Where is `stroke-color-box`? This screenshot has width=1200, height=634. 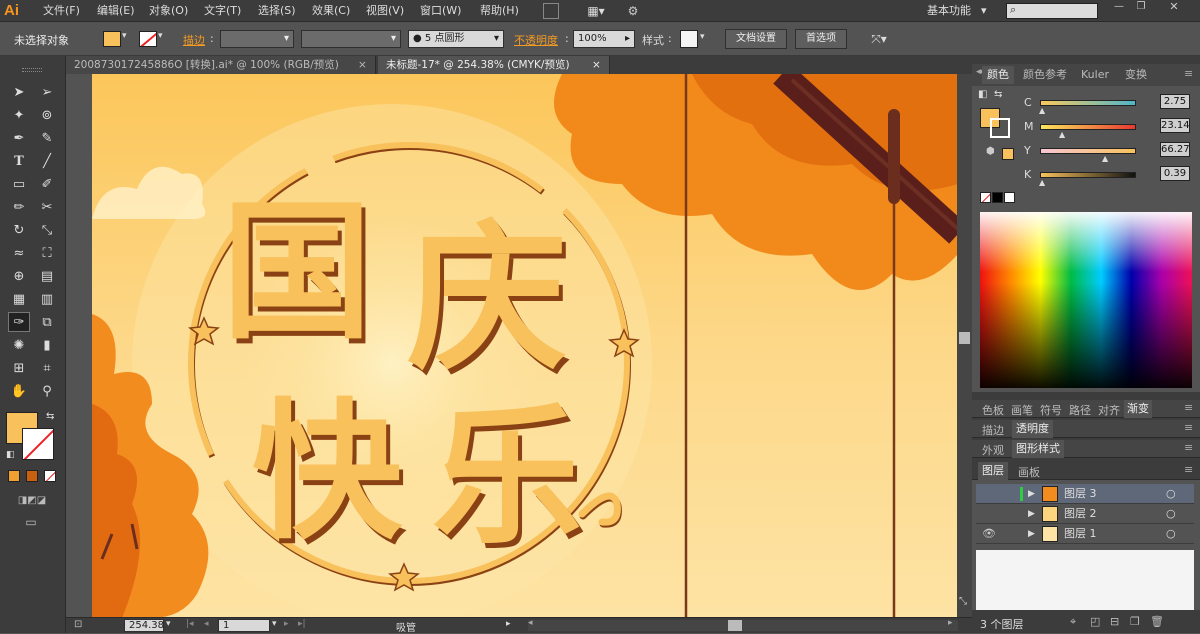 stroke-color-box is located at coordinates (38, 444).